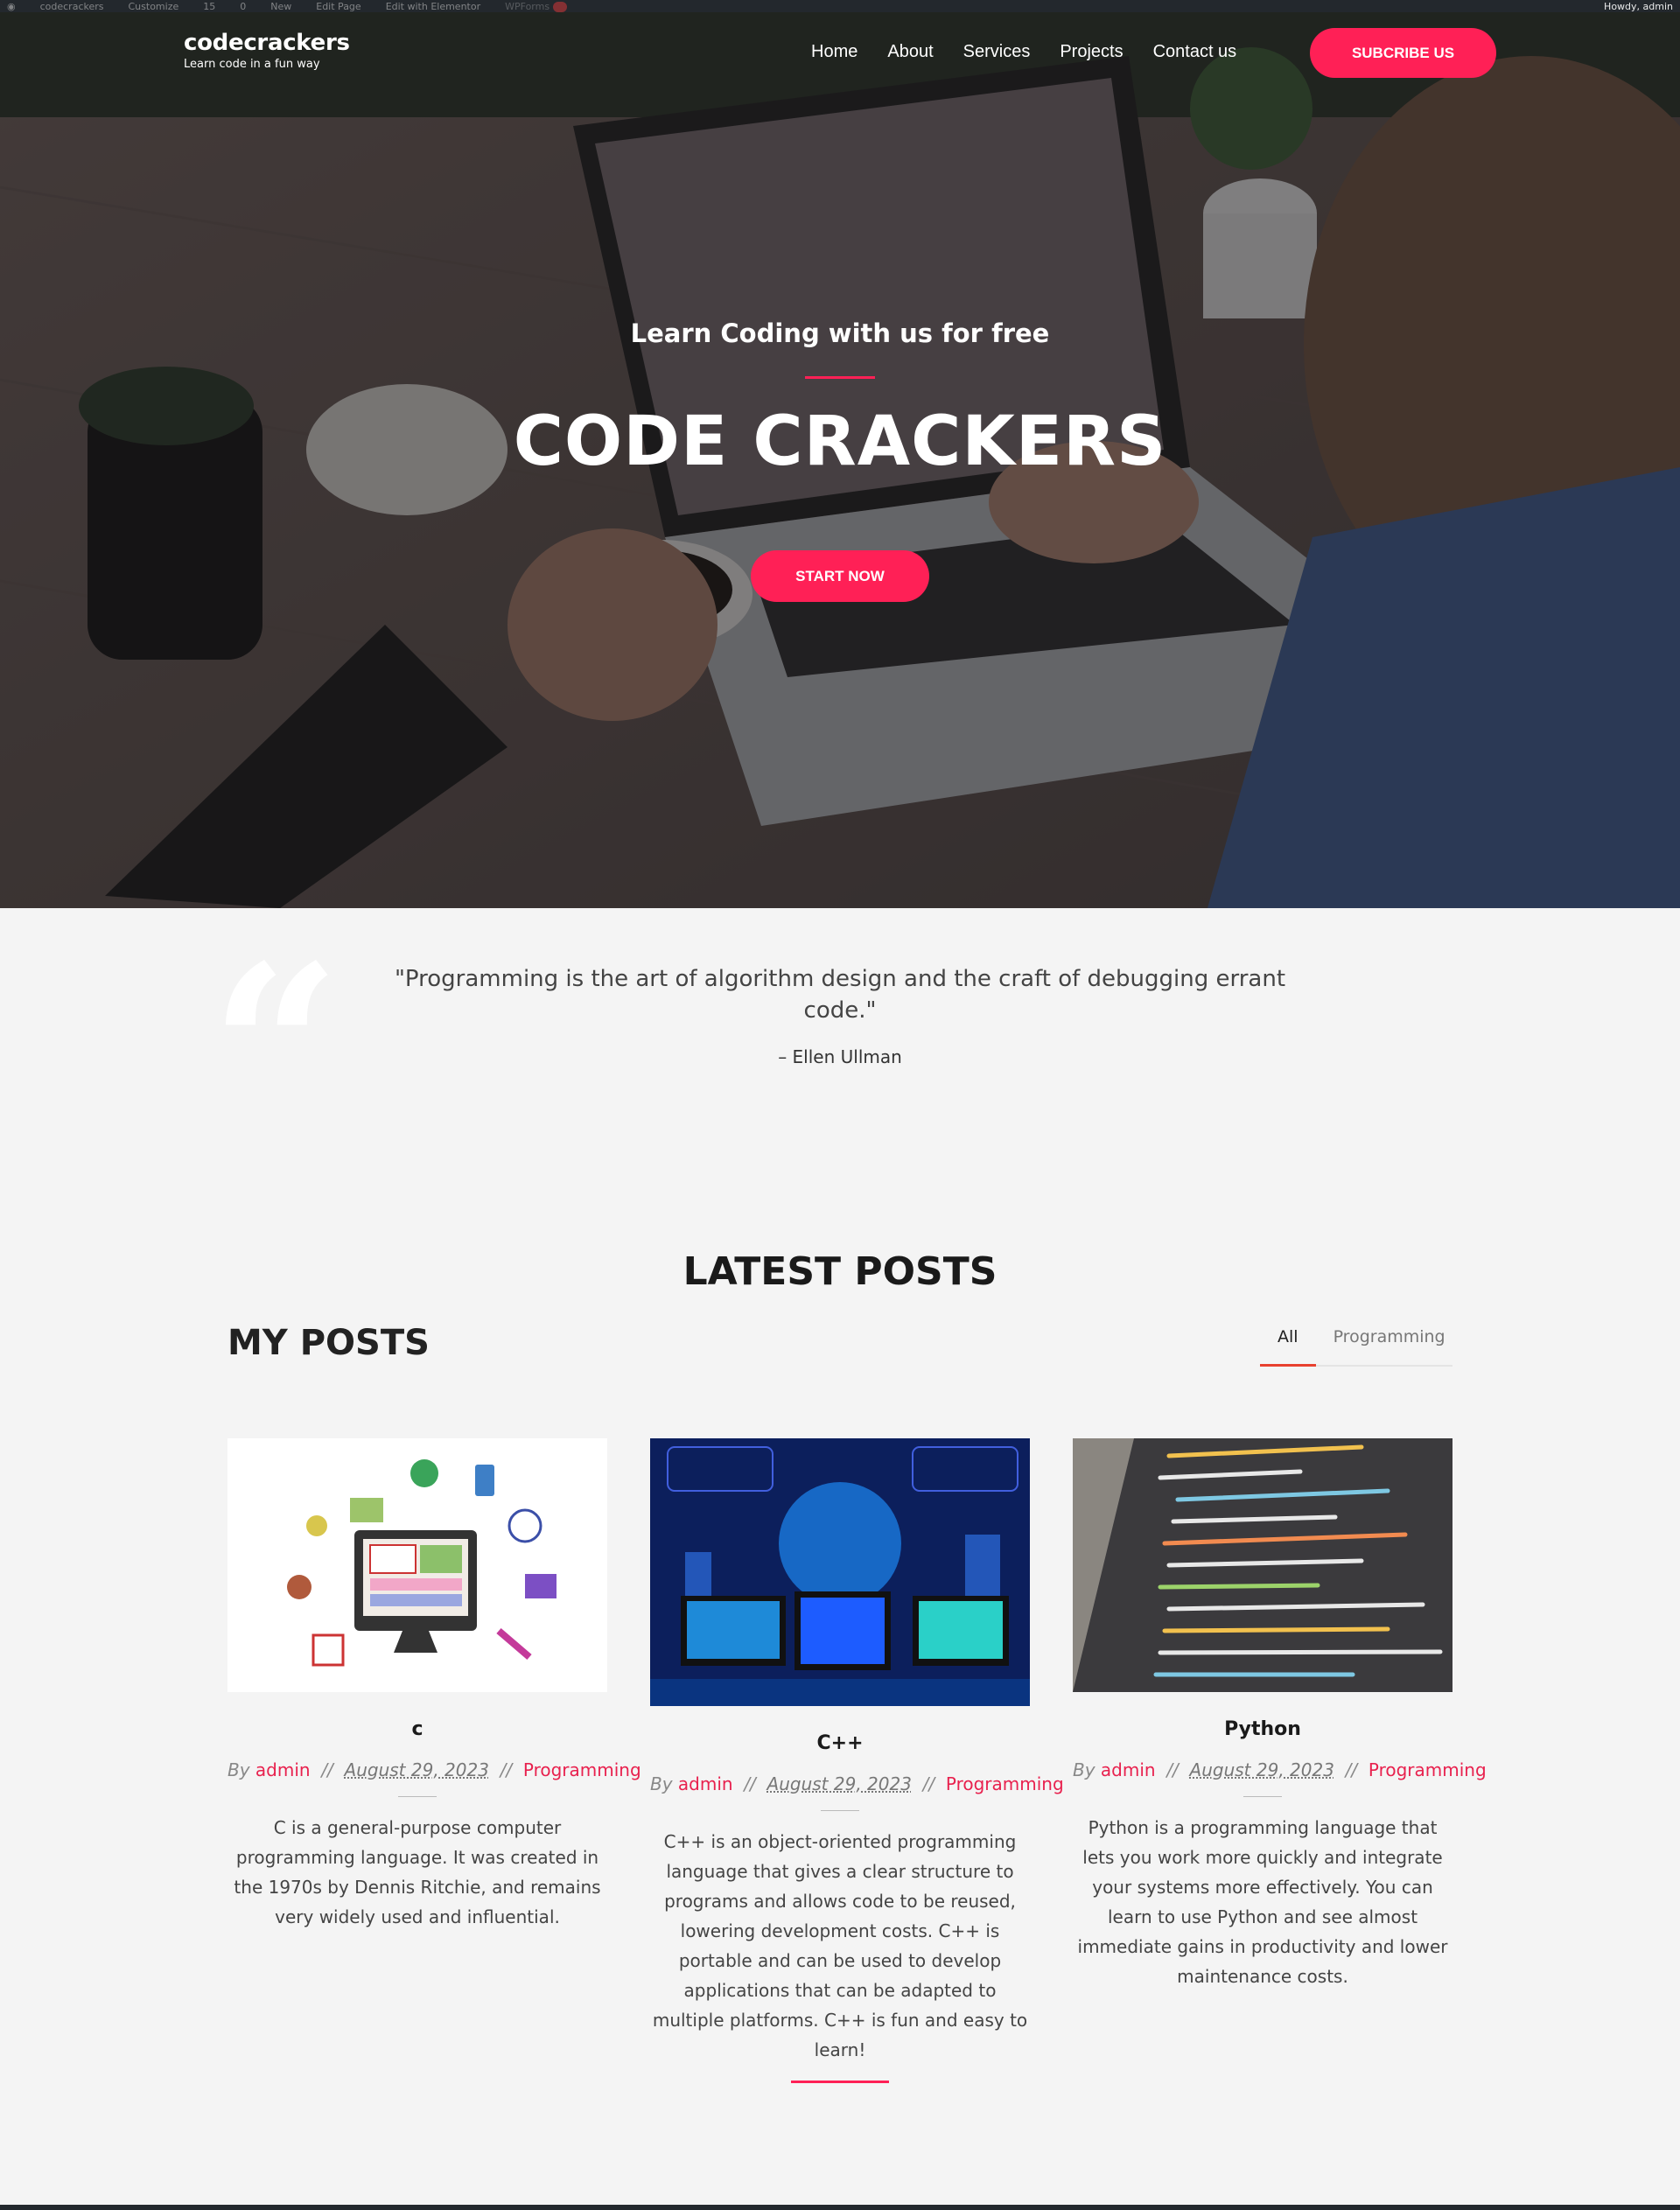 Image resolution: width=1680 pixels, height=2210 pixels. Describe the element at coordinates (1262, 1729) in the screenshot. I see `post-title: Python` at that location.